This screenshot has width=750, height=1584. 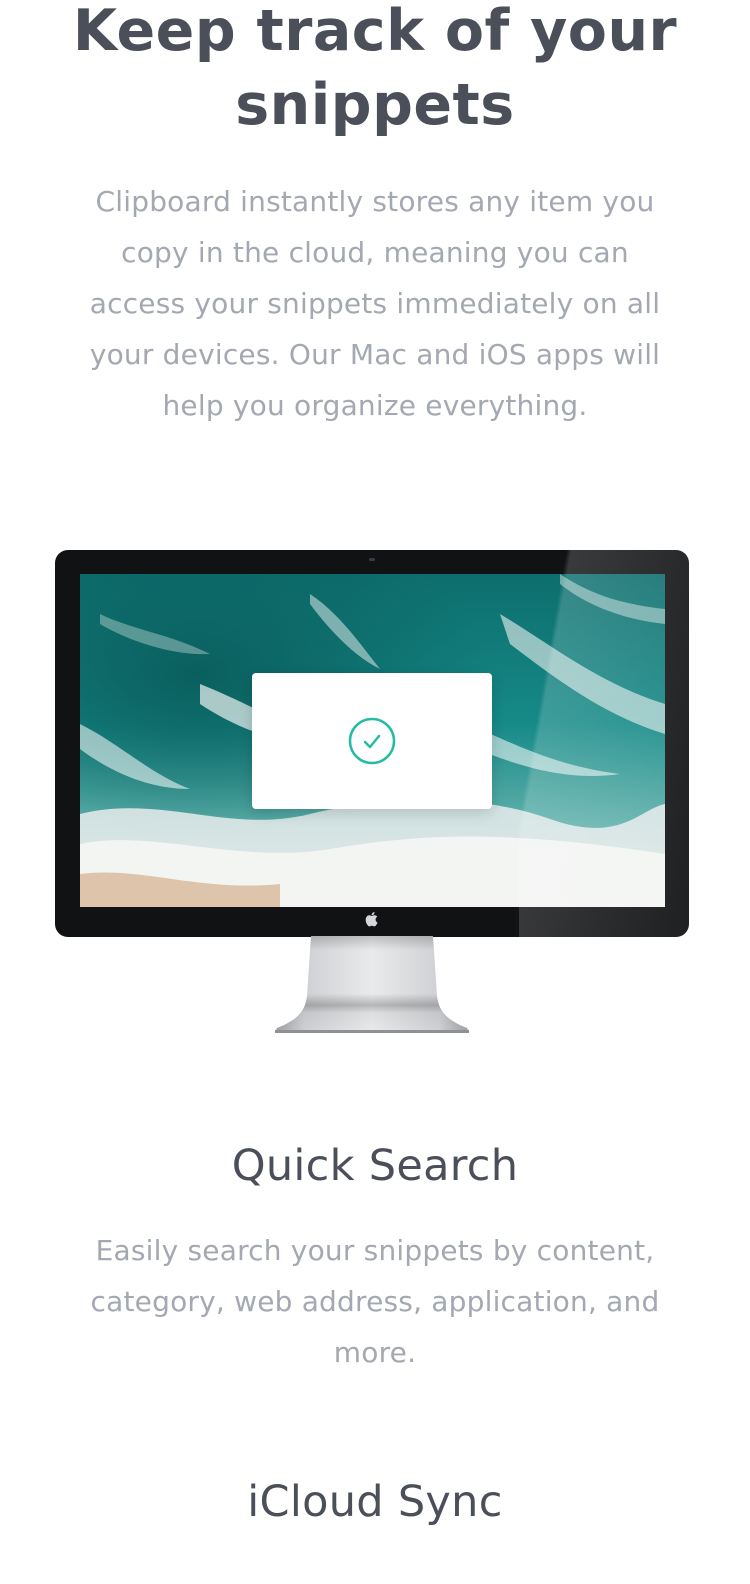 I want to click on copied-dialog, so click(x=372, y=741).